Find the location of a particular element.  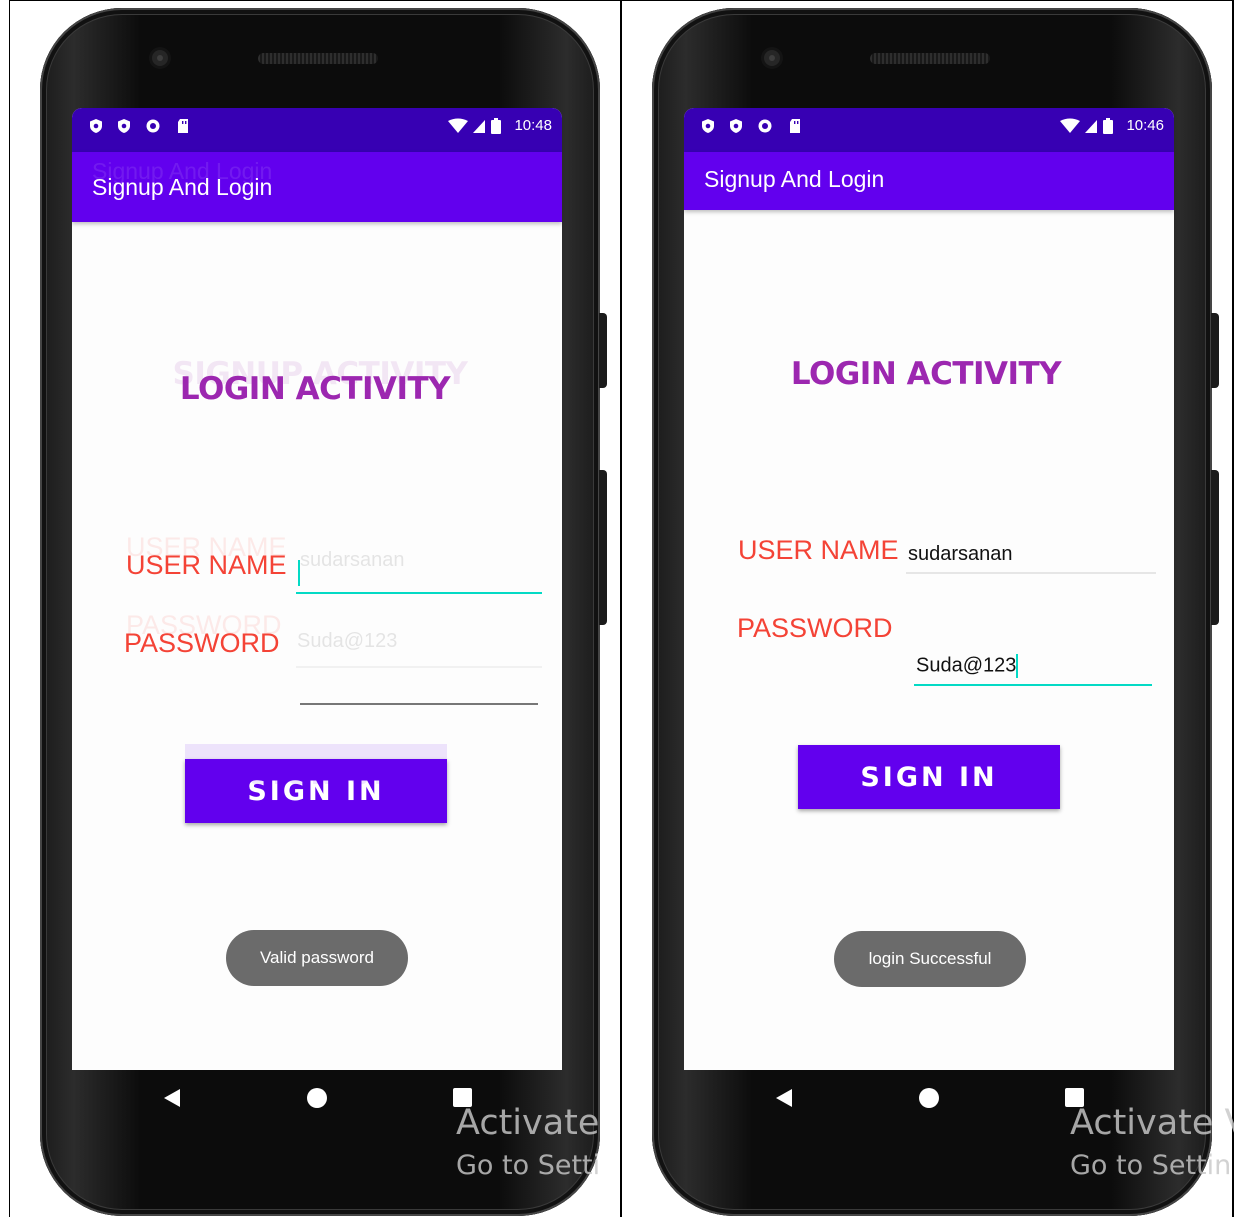

password-input: Suda@123 is located at coordinates (1033, 669).